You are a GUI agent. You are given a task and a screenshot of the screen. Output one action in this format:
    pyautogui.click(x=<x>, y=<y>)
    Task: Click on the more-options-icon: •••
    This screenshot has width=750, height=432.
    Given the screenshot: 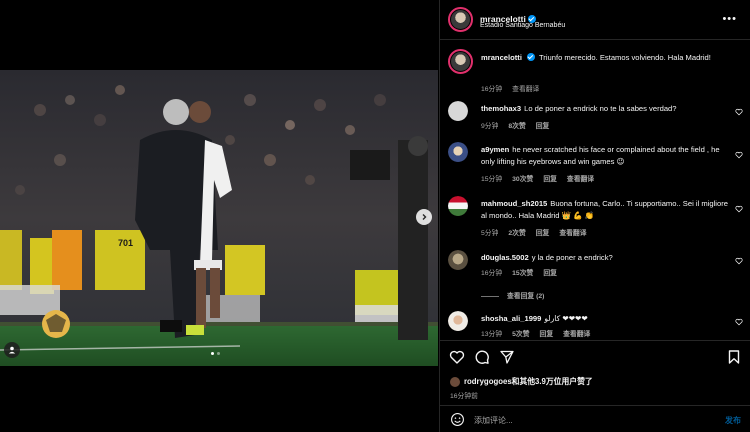 What is the action you would take?
    pyautogui.click(x=729, y=19)
    